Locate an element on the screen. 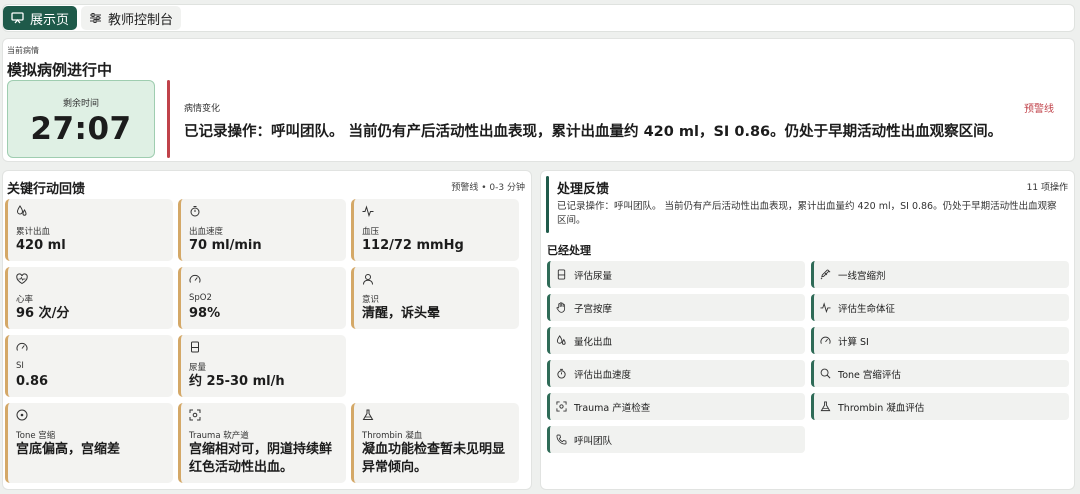 This screenshot has width=1080, height=494. card-value: 凝血功能检查暂未见明显异常倾向。 is located at coordinates (434, 458).